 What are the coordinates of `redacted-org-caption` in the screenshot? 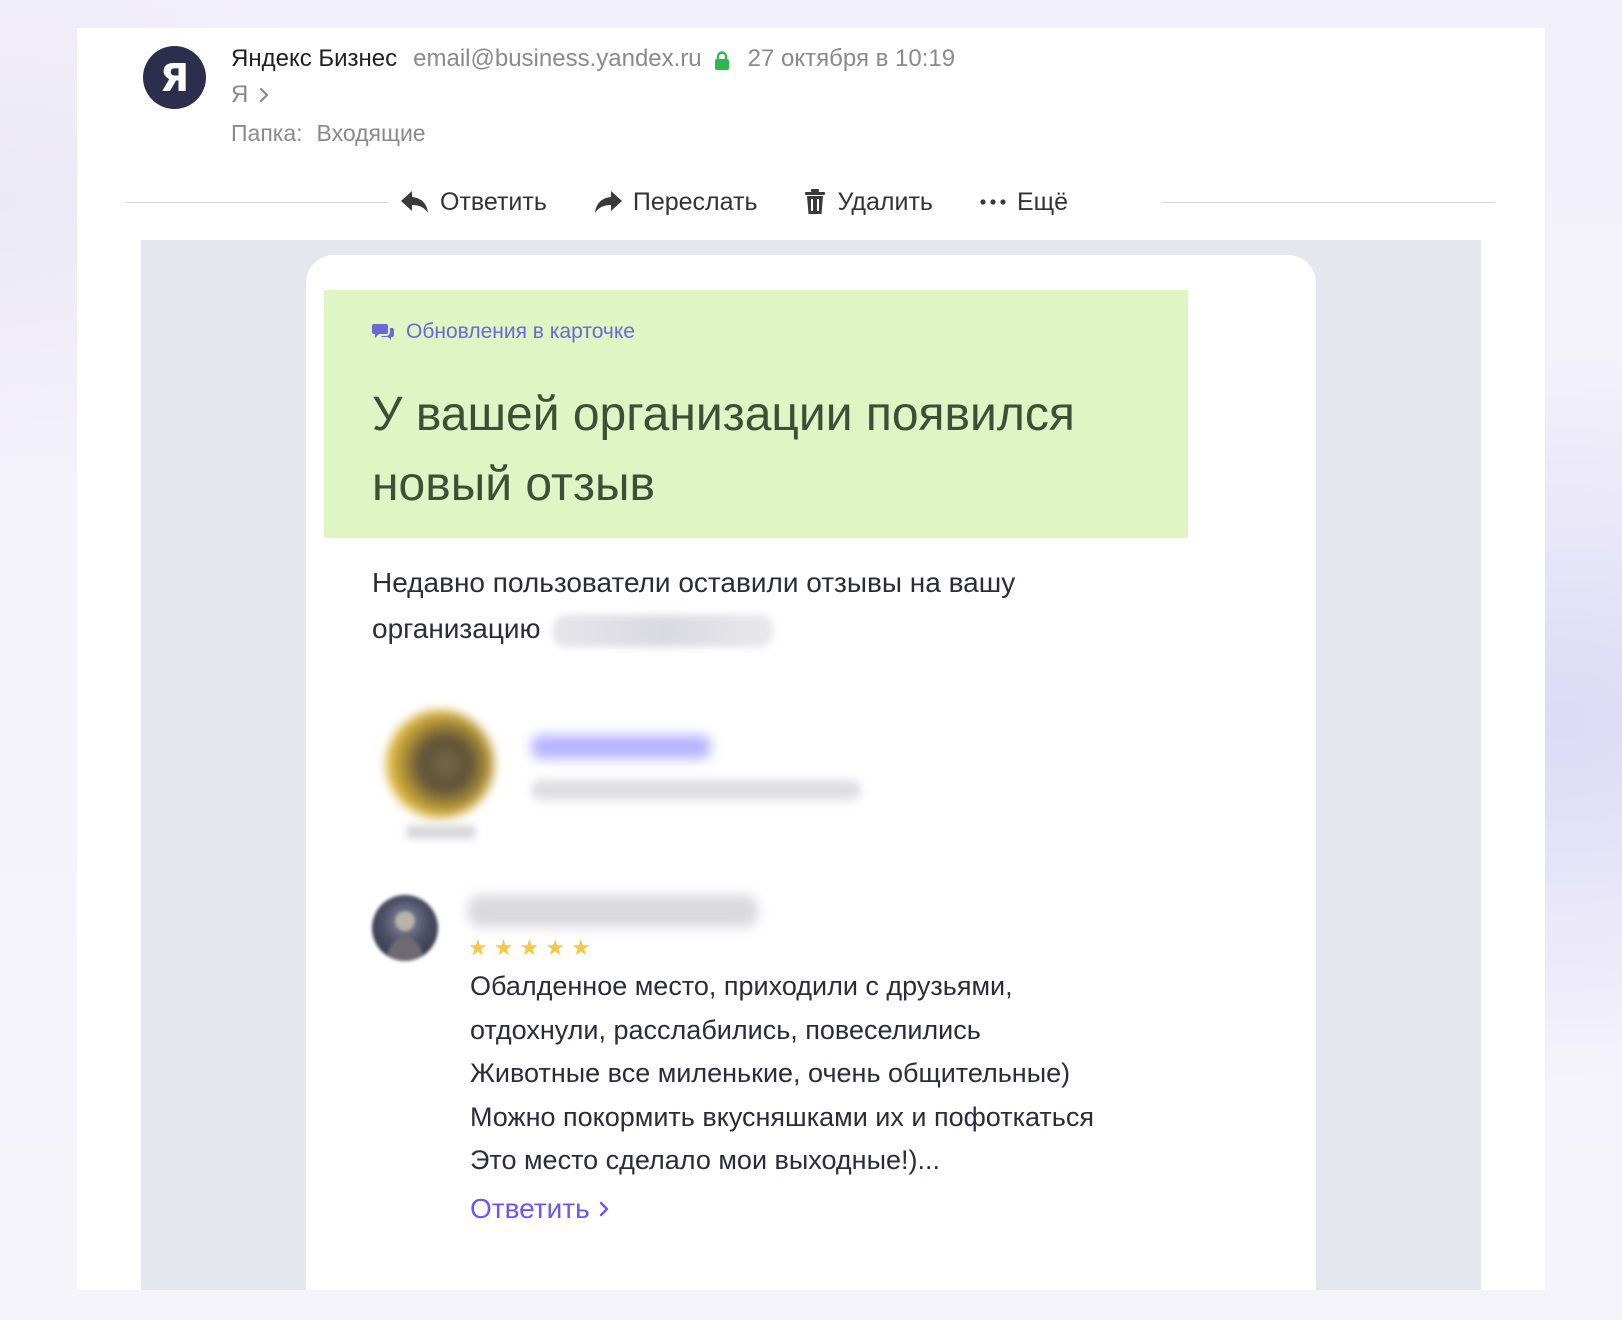 It's located at (441, 832).